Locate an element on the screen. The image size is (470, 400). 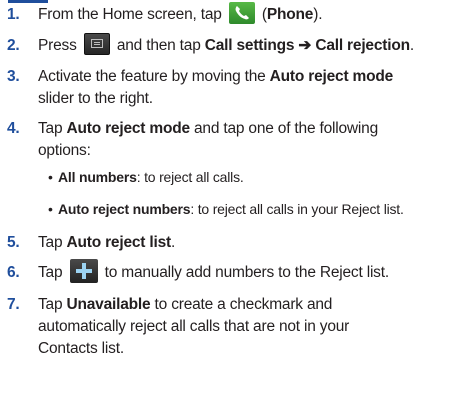
menu-key-icon is located at coordinates (96, 44).